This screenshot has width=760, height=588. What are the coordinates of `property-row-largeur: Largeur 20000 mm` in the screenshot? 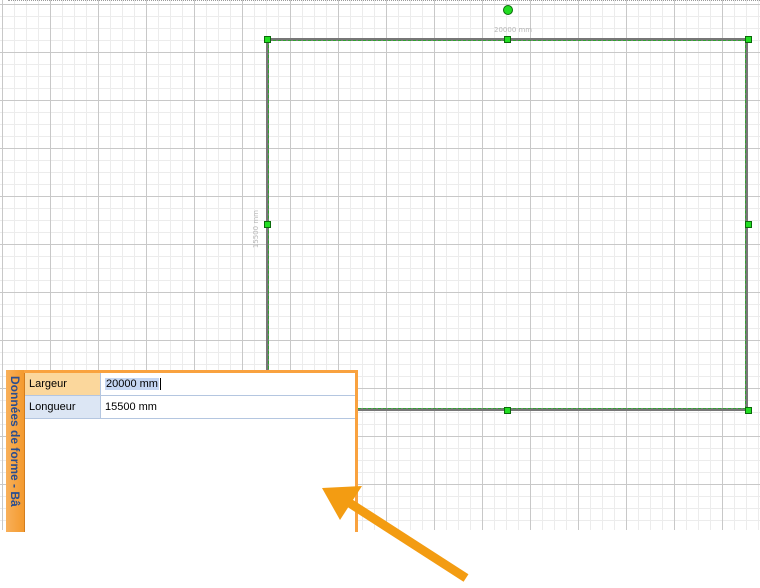 It's located at (190, 384).